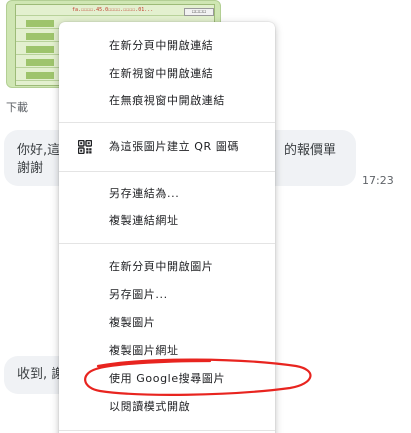  Describe the element at coordinates (199, 12) in the screenshot. I see `thumbnail-button: ☐☐☐☐` at that location.